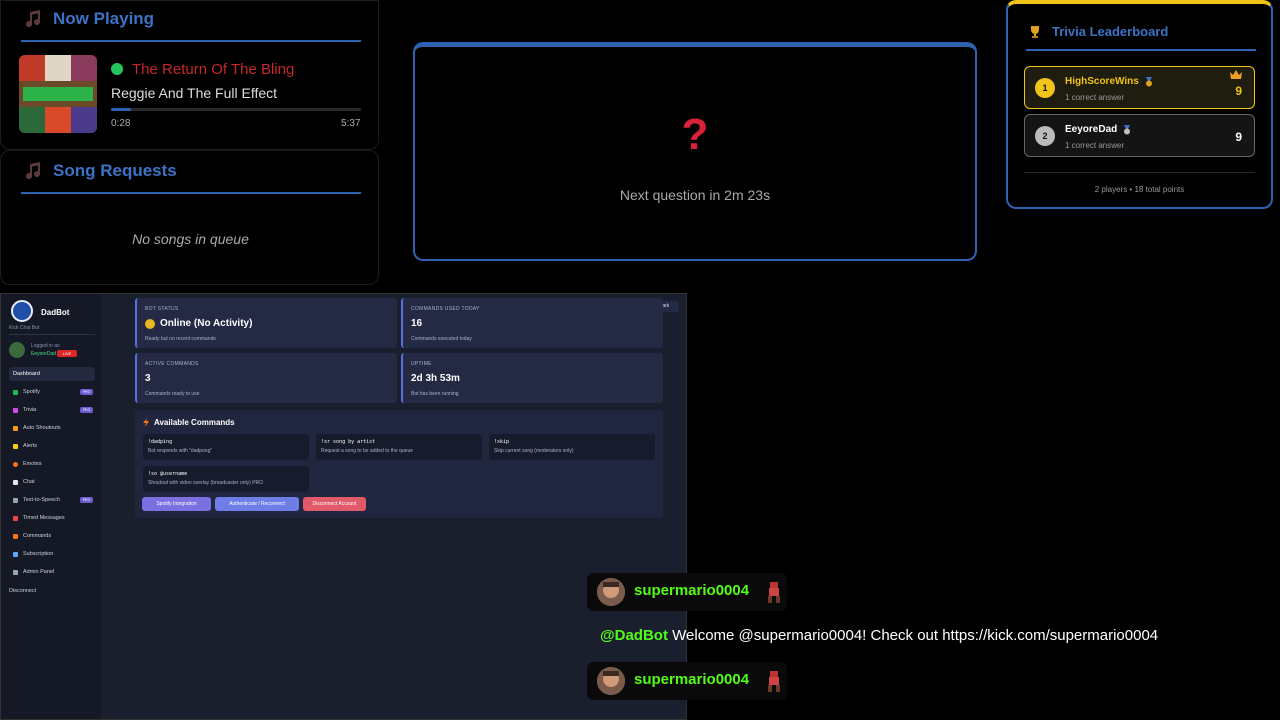 This screenshot has width=1280, height=720. Describe the element at coordinates (1236, 74) in the screenshot. I see `crown-icon` at that location.